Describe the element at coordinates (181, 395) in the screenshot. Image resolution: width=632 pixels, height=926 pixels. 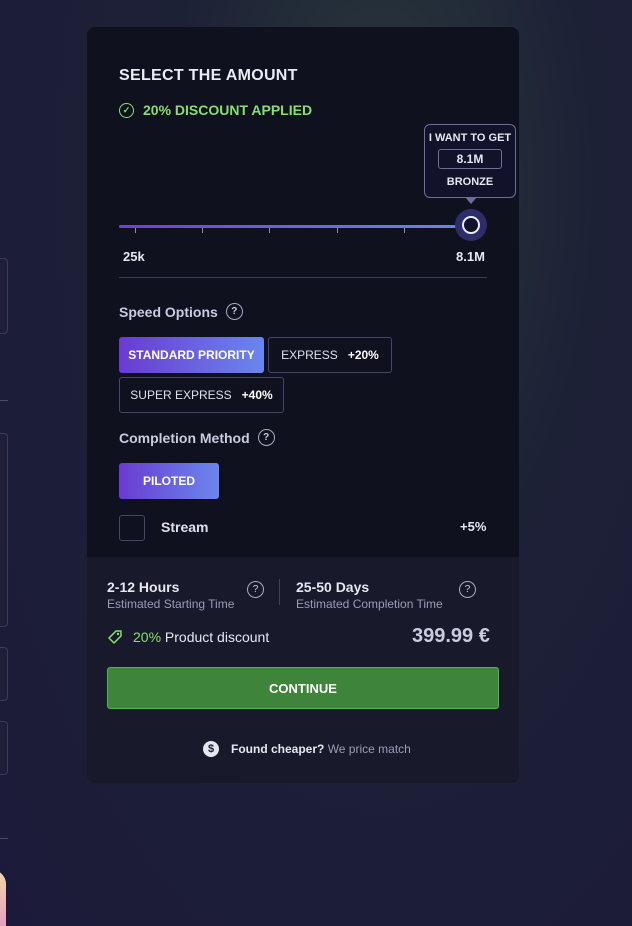
I see `option-label: SUPER EXPRESS` at that location.